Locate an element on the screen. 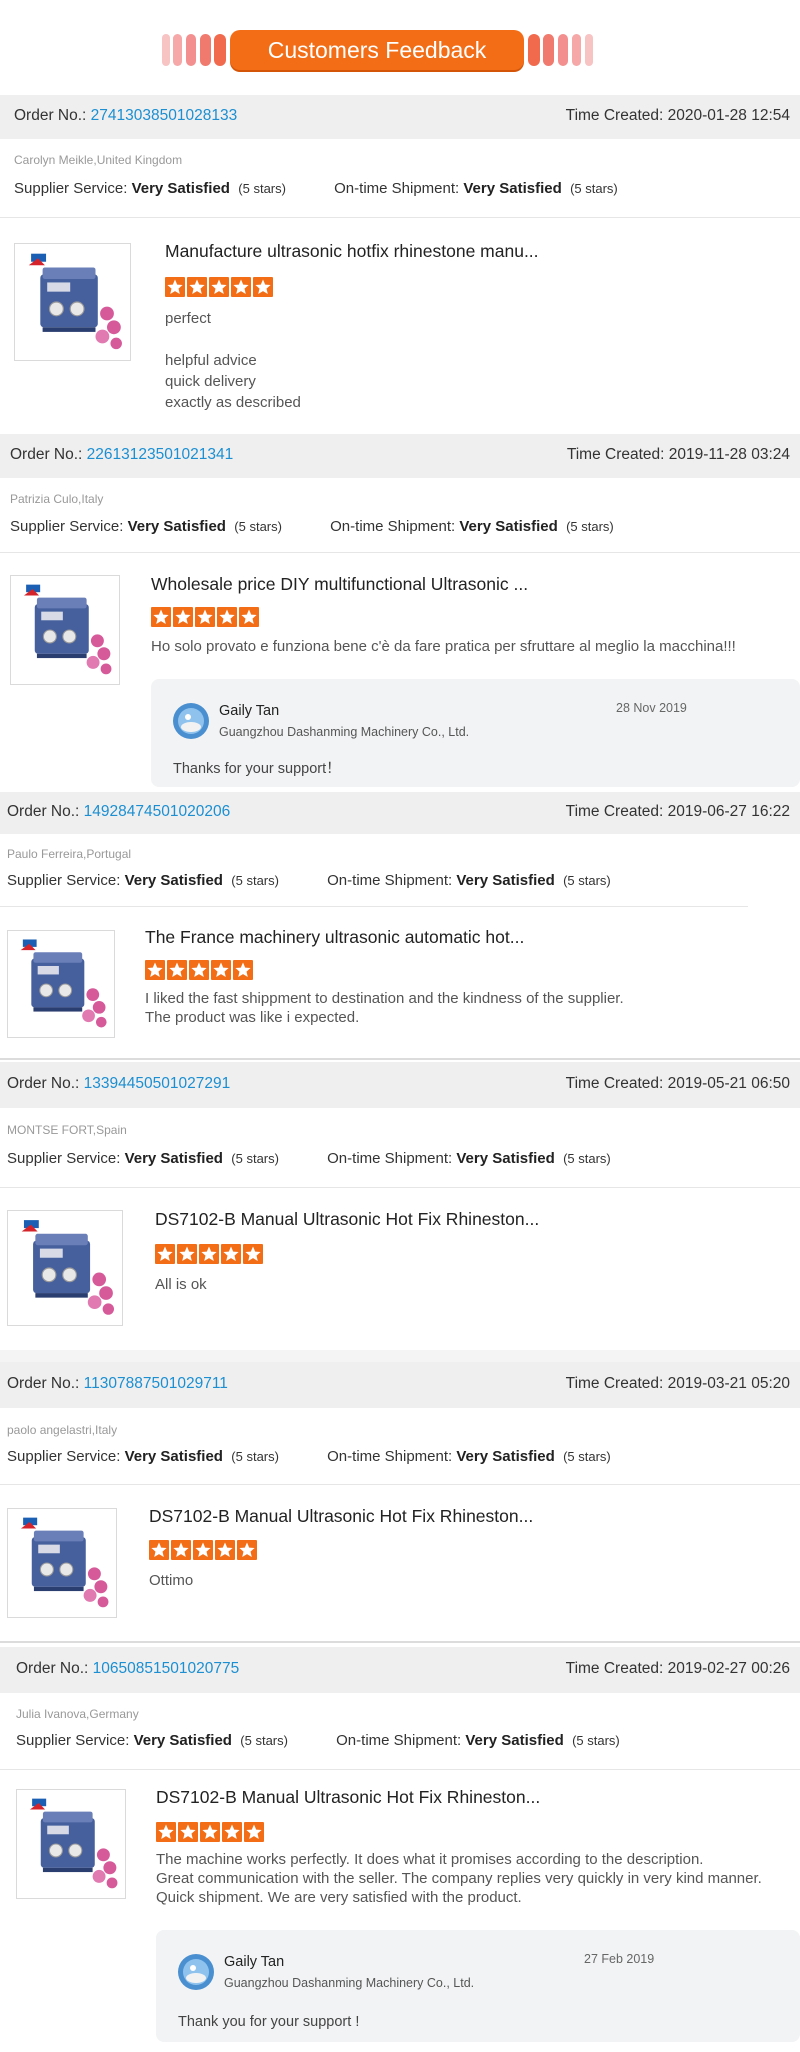  time-created-value: 2019-06-27 16:22 is located at coordinates (728, 811).